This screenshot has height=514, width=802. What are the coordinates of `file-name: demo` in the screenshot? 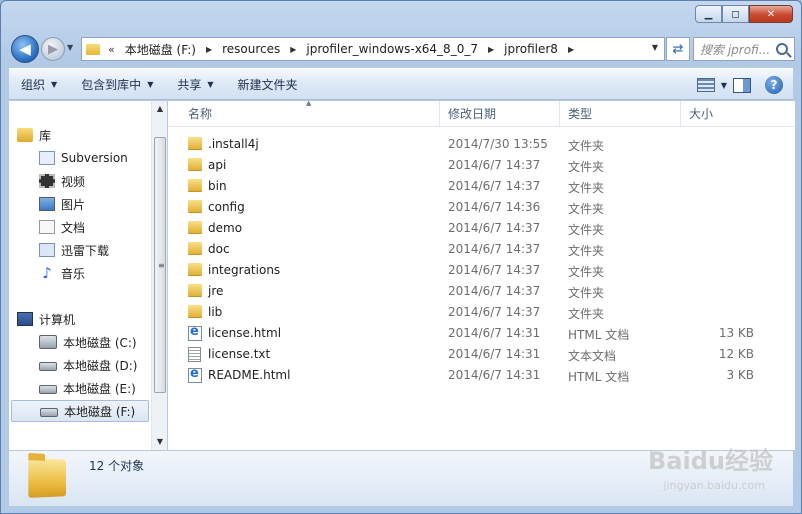 It's located at (225, 228).